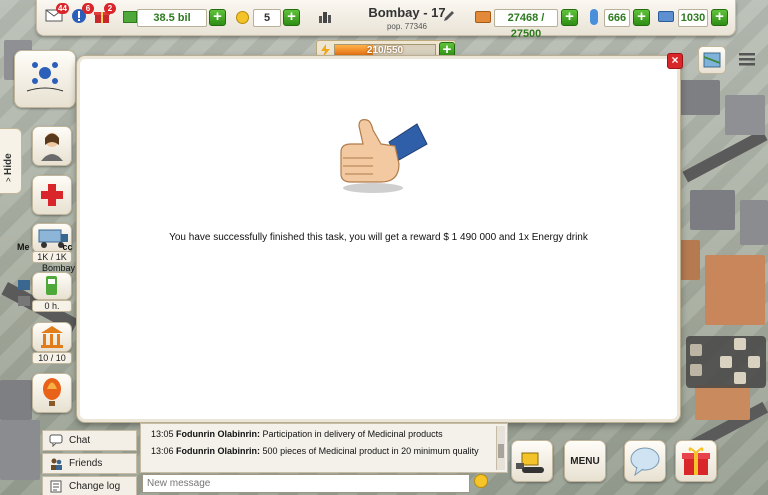 This screenshot has width=768, height=495. What do you see at coordinates (172, 18) in the screenshot?
I see `money-field: 38.5 bil` at bounding box center [172, 18].